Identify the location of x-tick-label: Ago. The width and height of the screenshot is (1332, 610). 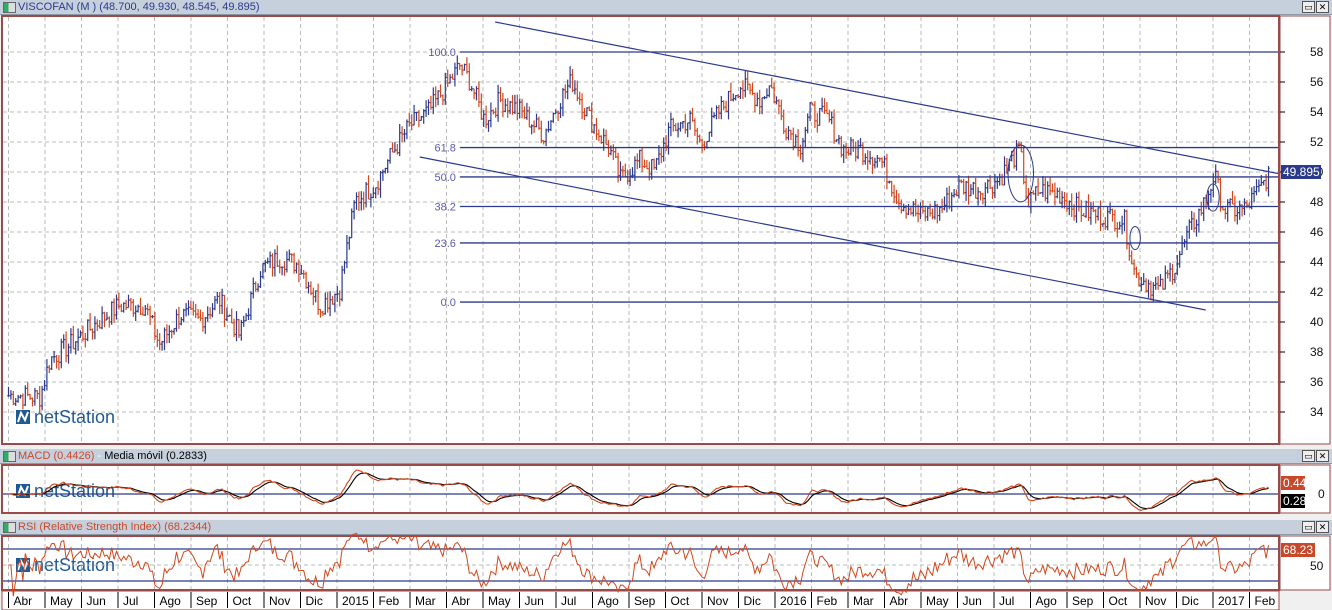
(609, 601).